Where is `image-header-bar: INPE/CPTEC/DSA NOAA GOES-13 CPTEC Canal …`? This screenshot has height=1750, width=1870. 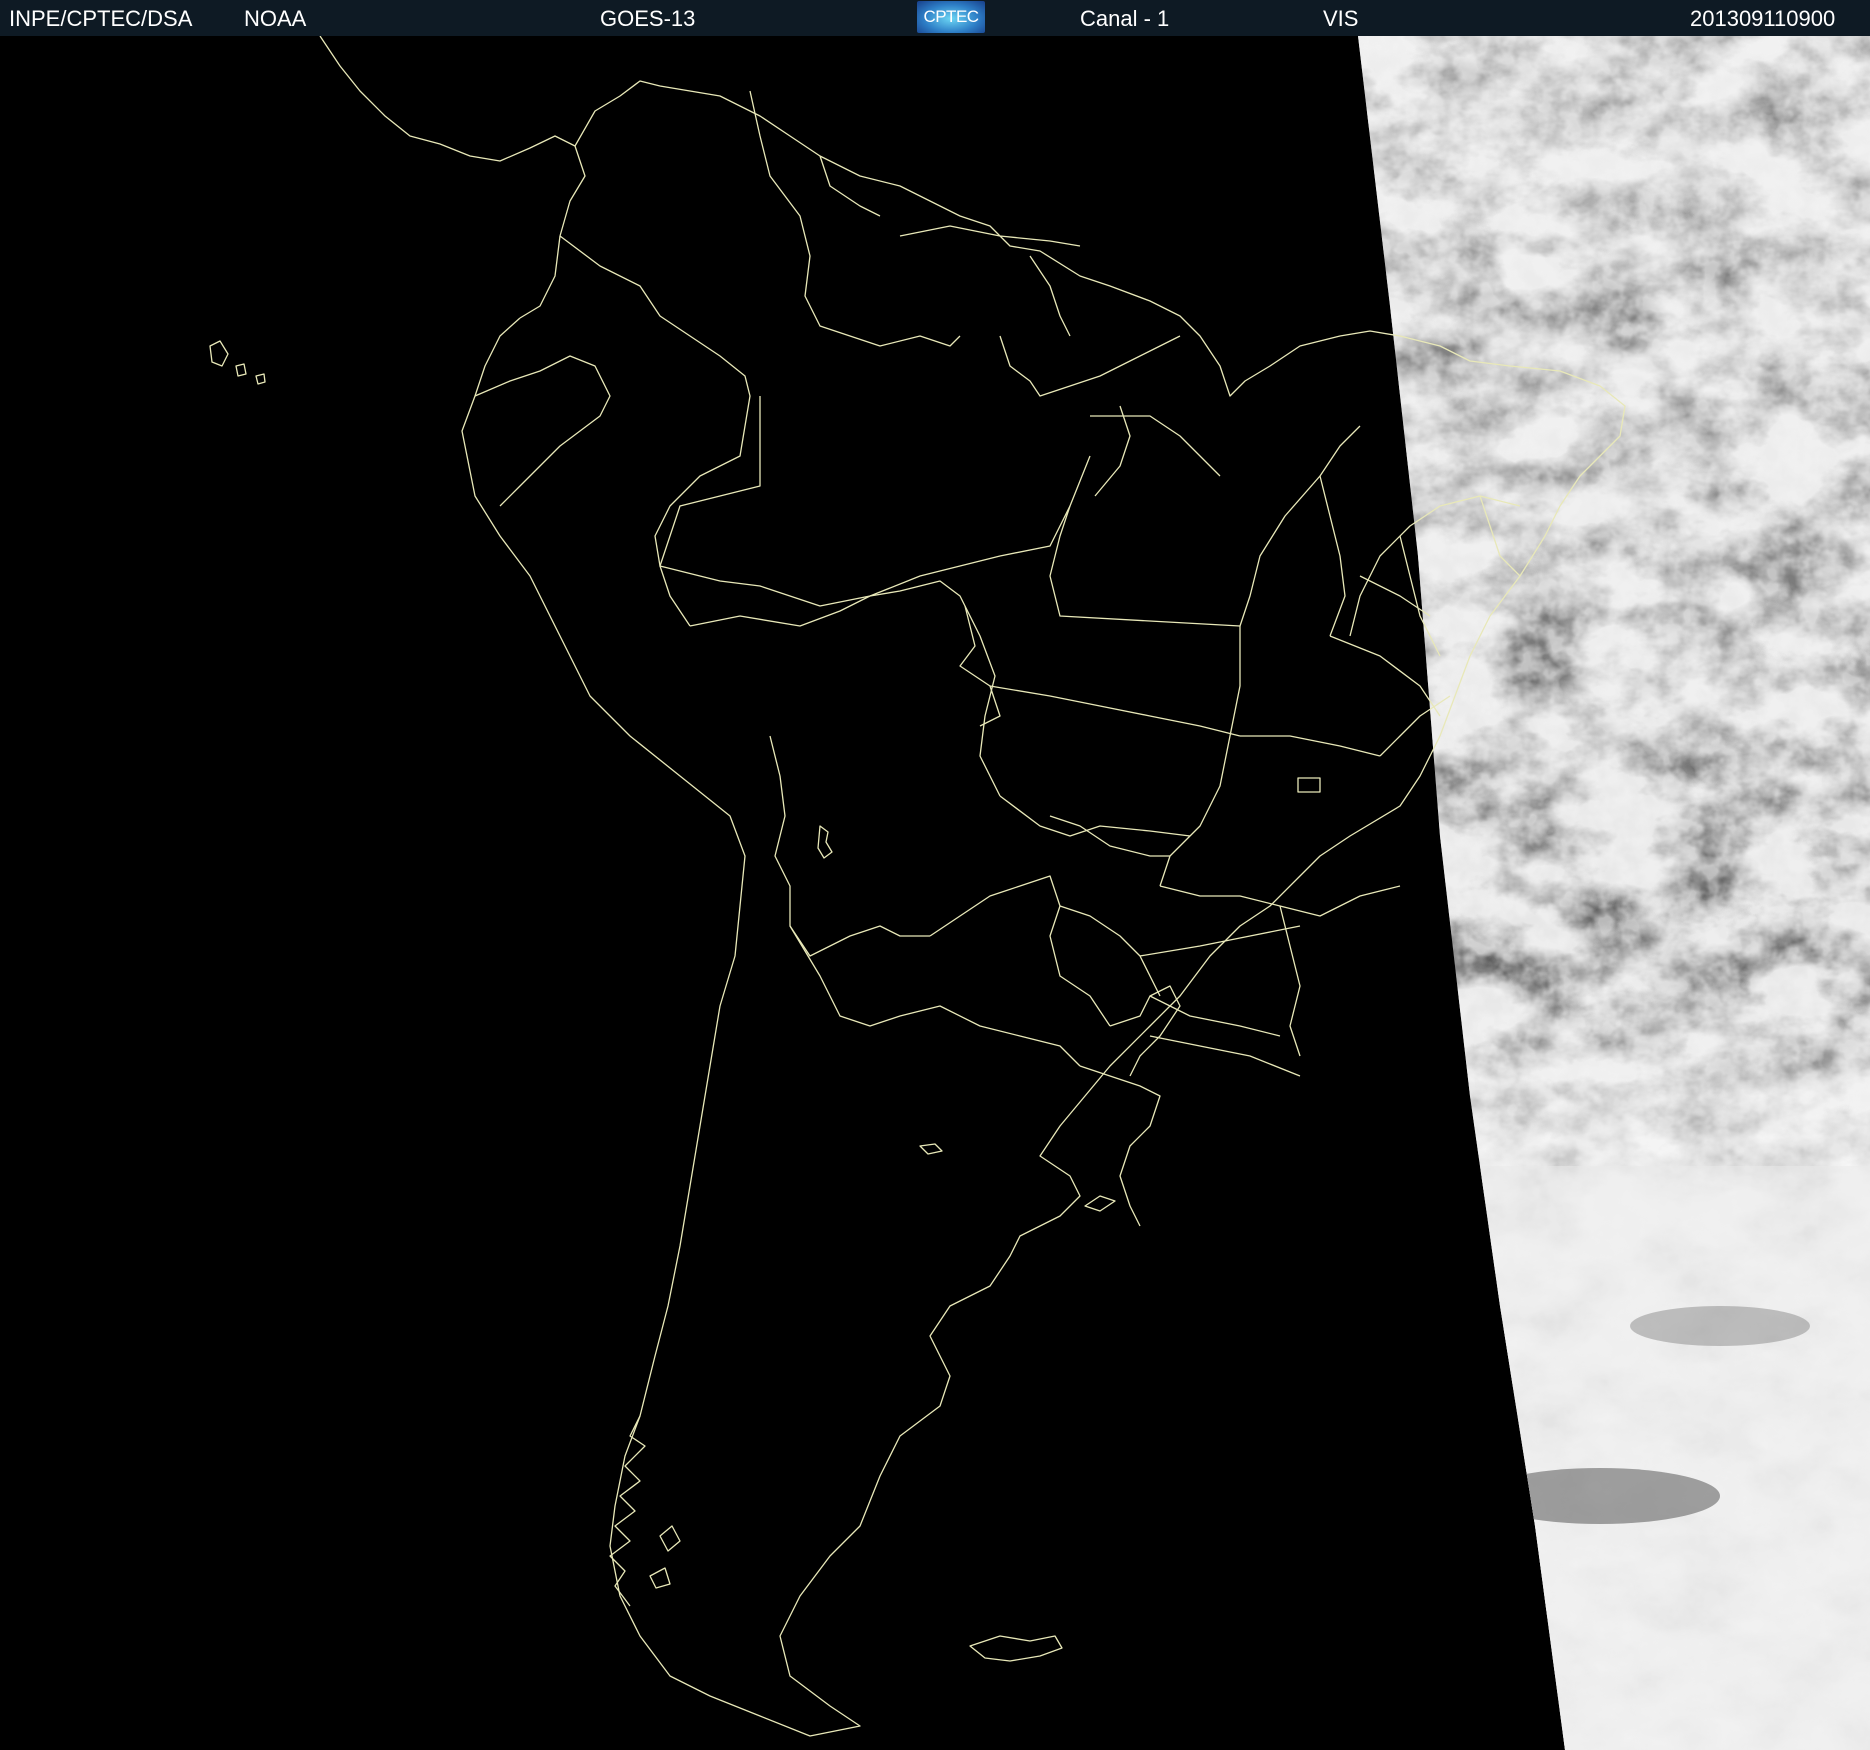 image-header-bar: INPE/CPTEC/DSA NOAA GOES-13 CPTEC Canal … is located at coordinates (935, 18).